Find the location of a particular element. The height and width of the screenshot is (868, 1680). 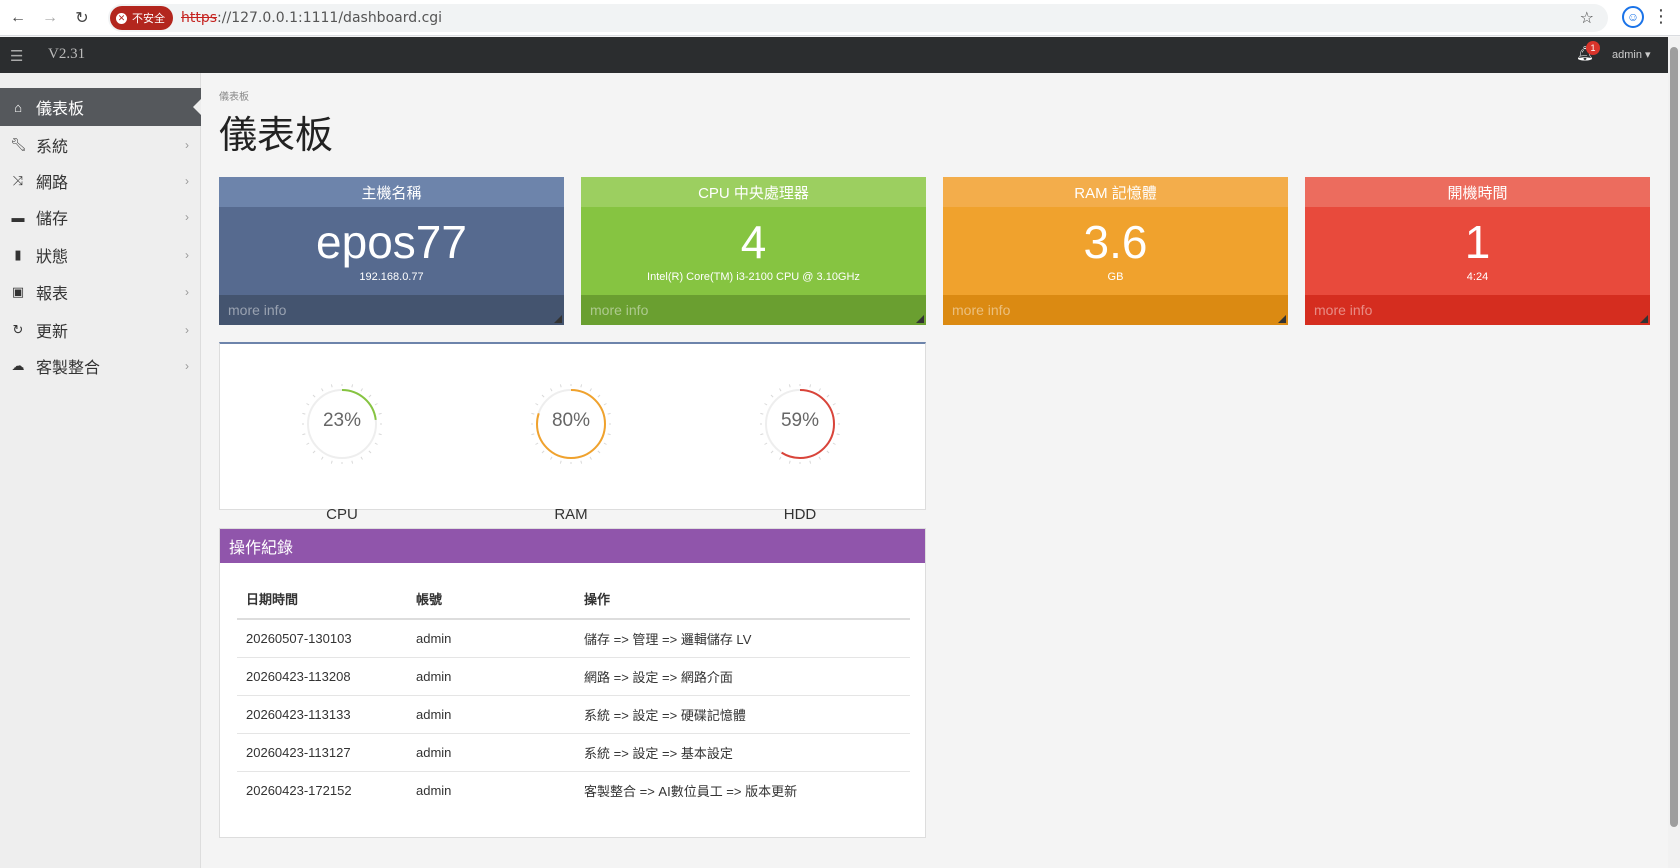

sidebar-item: ⌂ 儀表板 is located at coordinates (100, 107).